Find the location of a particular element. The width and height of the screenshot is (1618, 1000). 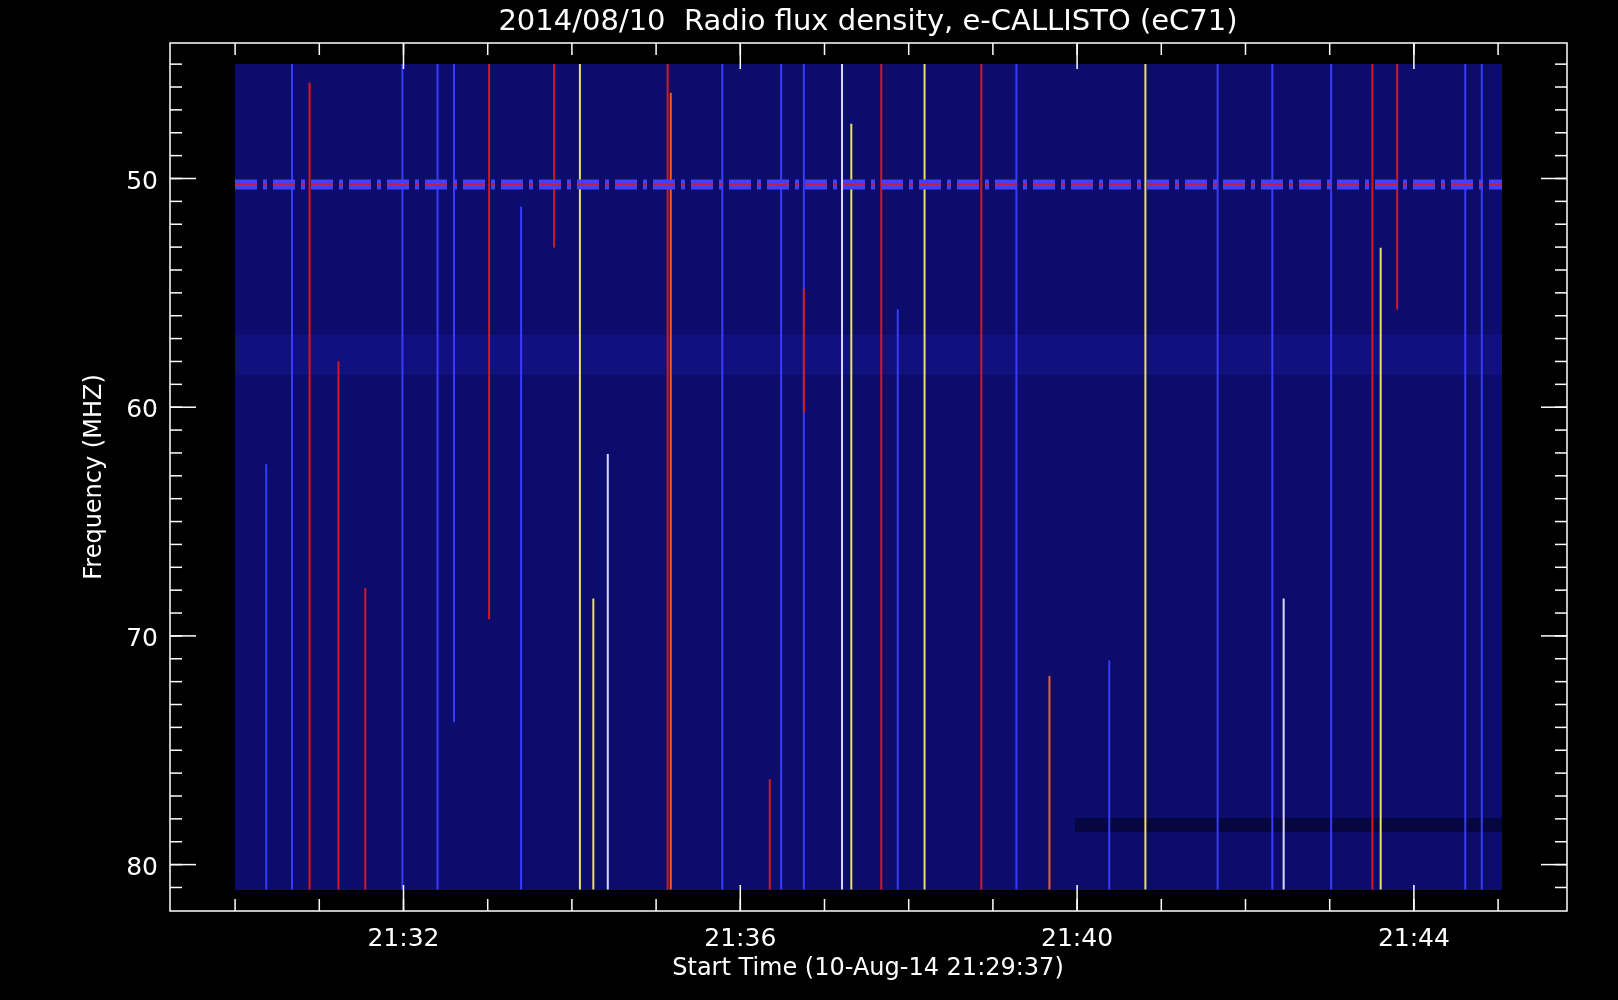

tick-label: 50 is located at coordinates (142, 180).